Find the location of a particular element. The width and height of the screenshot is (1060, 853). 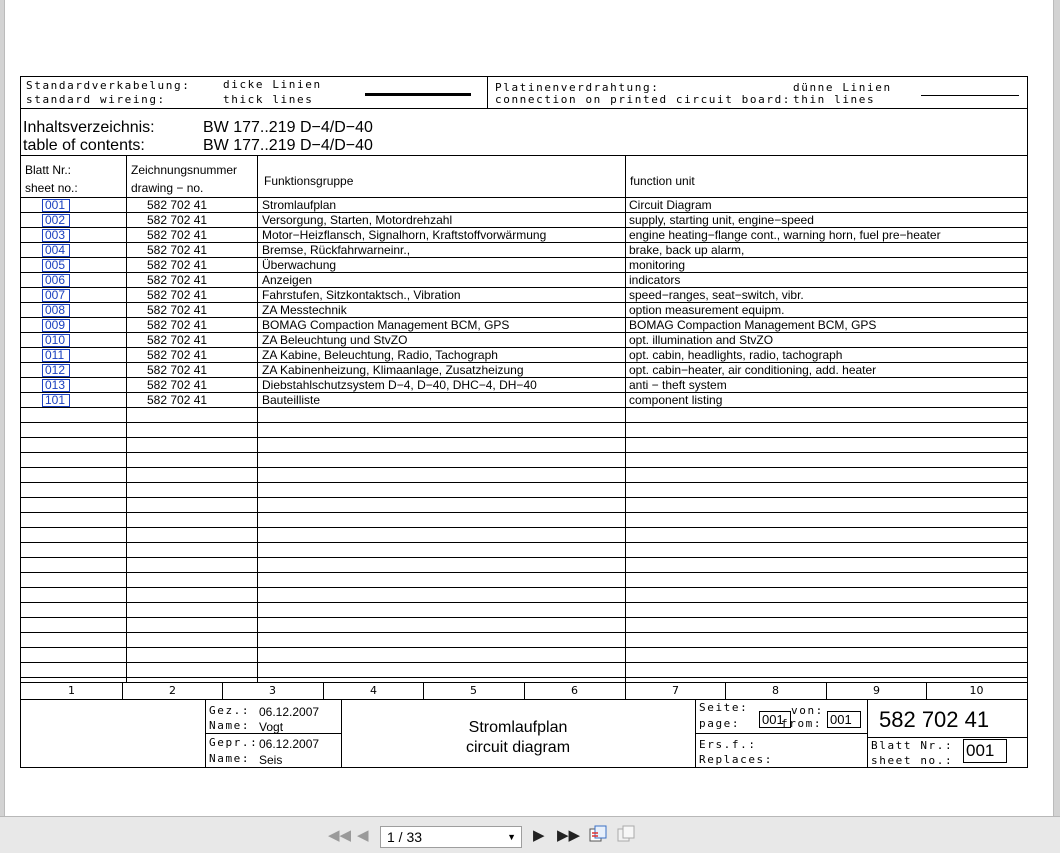

fit-width-icon is located at coordinates (626, 834).